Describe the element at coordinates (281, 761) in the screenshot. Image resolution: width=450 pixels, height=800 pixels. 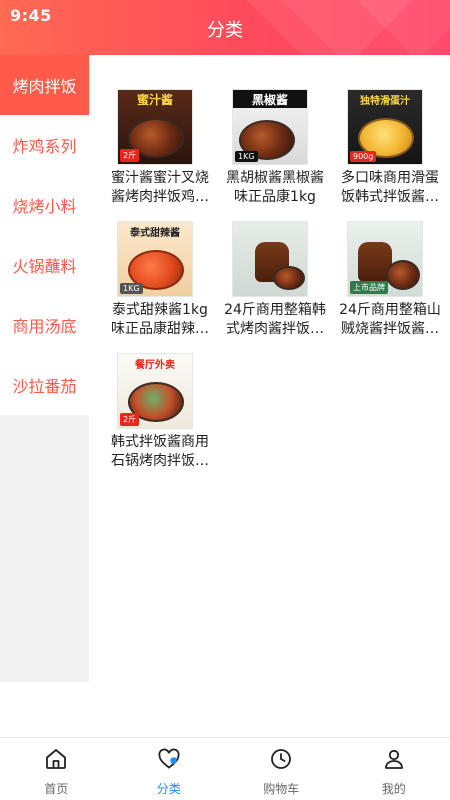
I see `clock-icon` at that location.